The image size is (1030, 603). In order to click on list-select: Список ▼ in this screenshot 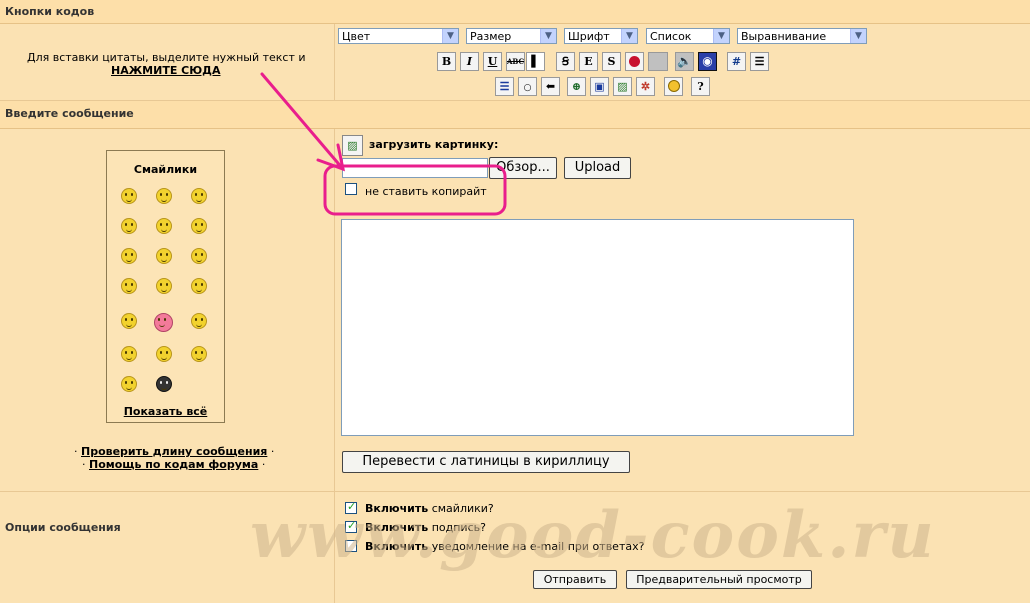, I will do `click(688, 36)`.